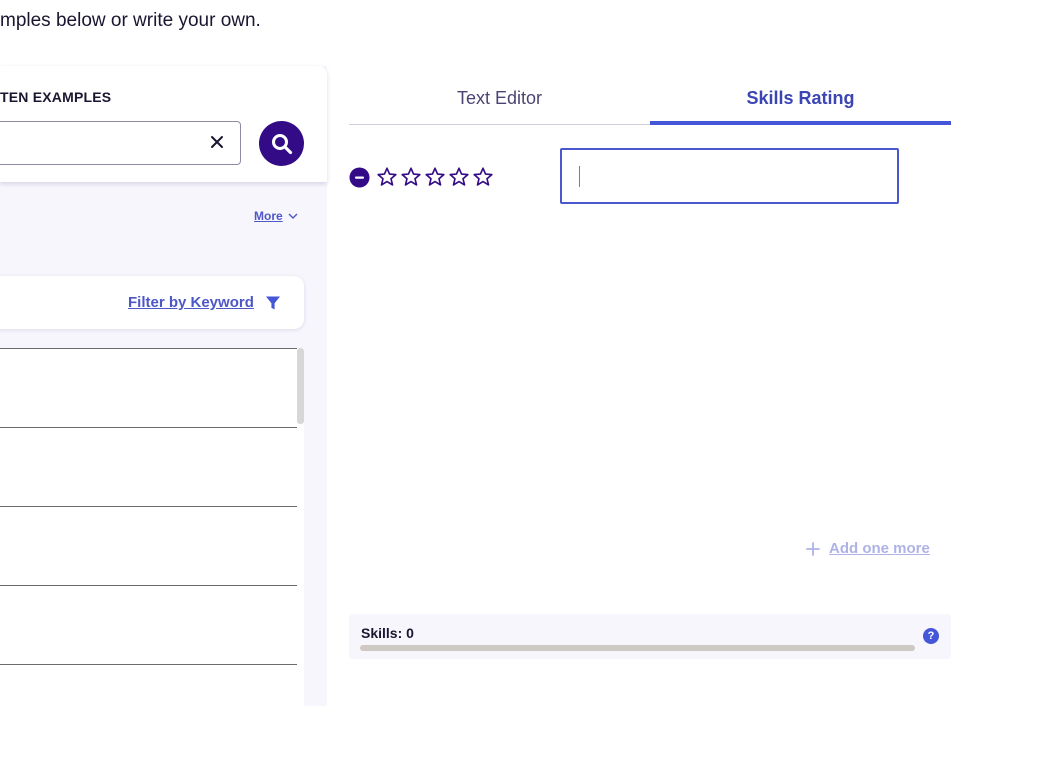 The width and height of the screenshot is (1061, 768). I want to click on examples-title: TEN EXAMPLES, so click(56, 97).